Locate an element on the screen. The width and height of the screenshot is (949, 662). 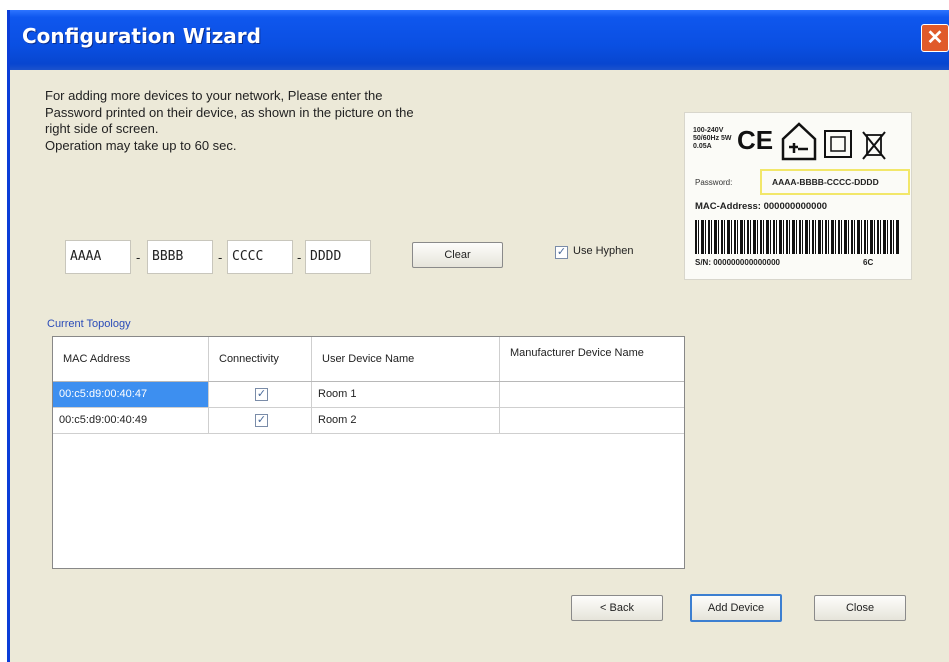
mac-address-cell: 00:c5:d9:00:40:47 is located at coordinates (131, 394).